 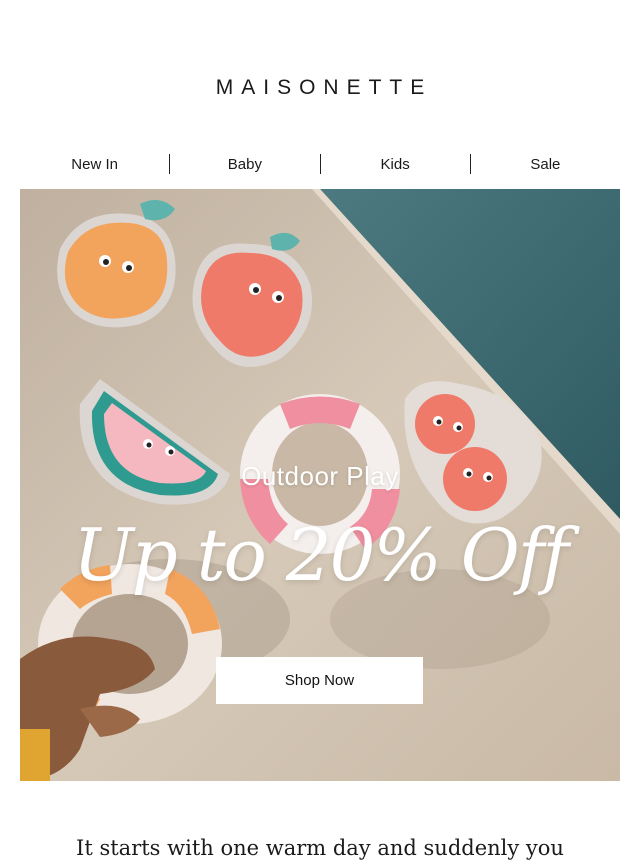 What do you see at coordinates (545, 164) in the screenshot?
I see `nav-item-sale: Sale` at bounding box center [545, 164].